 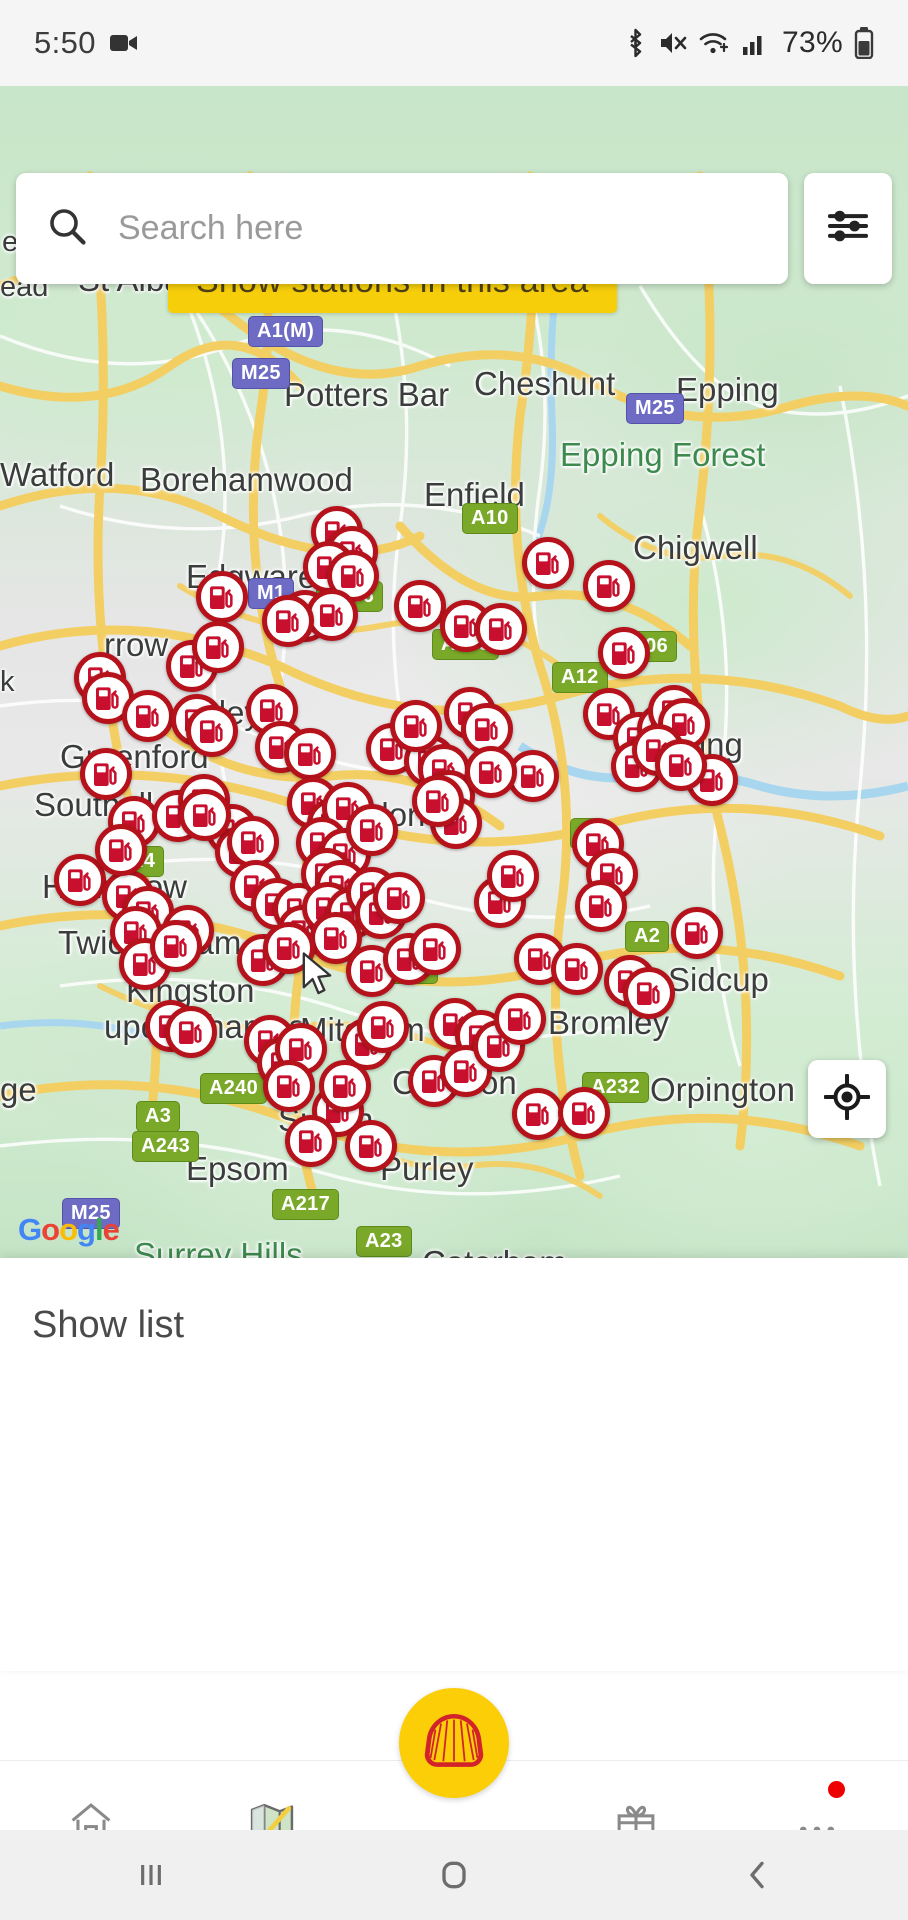 I want to click on battery-percent: 73%, so click(x=812, y=42).